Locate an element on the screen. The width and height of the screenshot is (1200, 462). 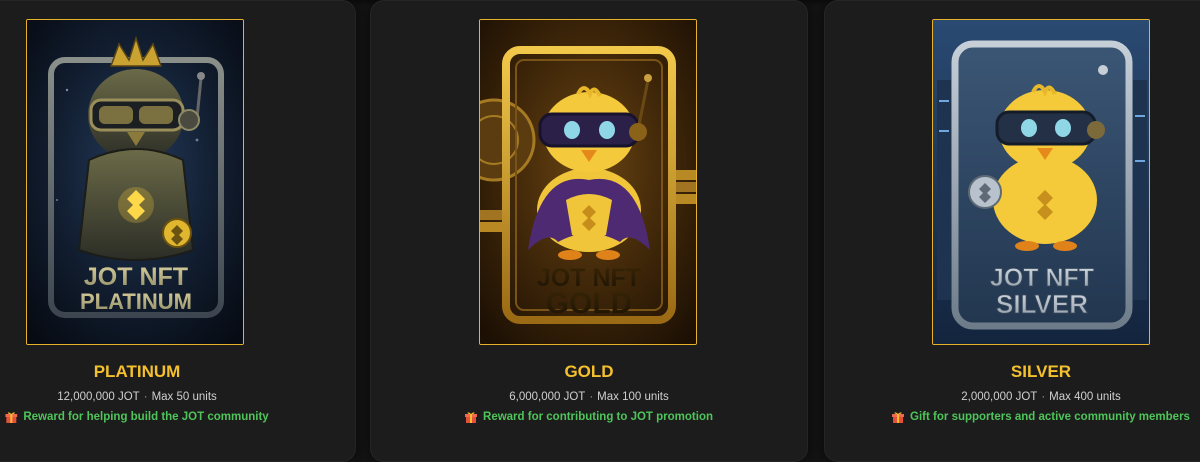
tier-title-gold: GOLD is located at coordinates (589, 371).